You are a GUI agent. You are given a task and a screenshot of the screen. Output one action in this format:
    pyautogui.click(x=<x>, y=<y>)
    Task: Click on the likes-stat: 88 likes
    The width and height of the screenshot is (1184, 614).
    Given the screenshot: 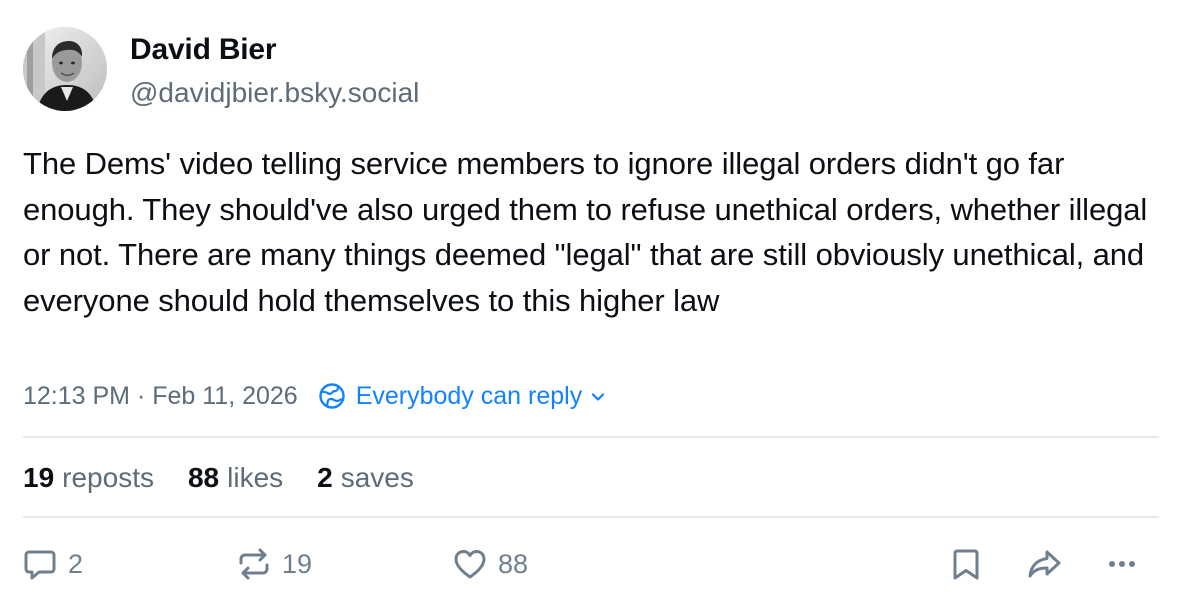 What is the action you would take?
    pyautogui.click(x=235, y=478)
    